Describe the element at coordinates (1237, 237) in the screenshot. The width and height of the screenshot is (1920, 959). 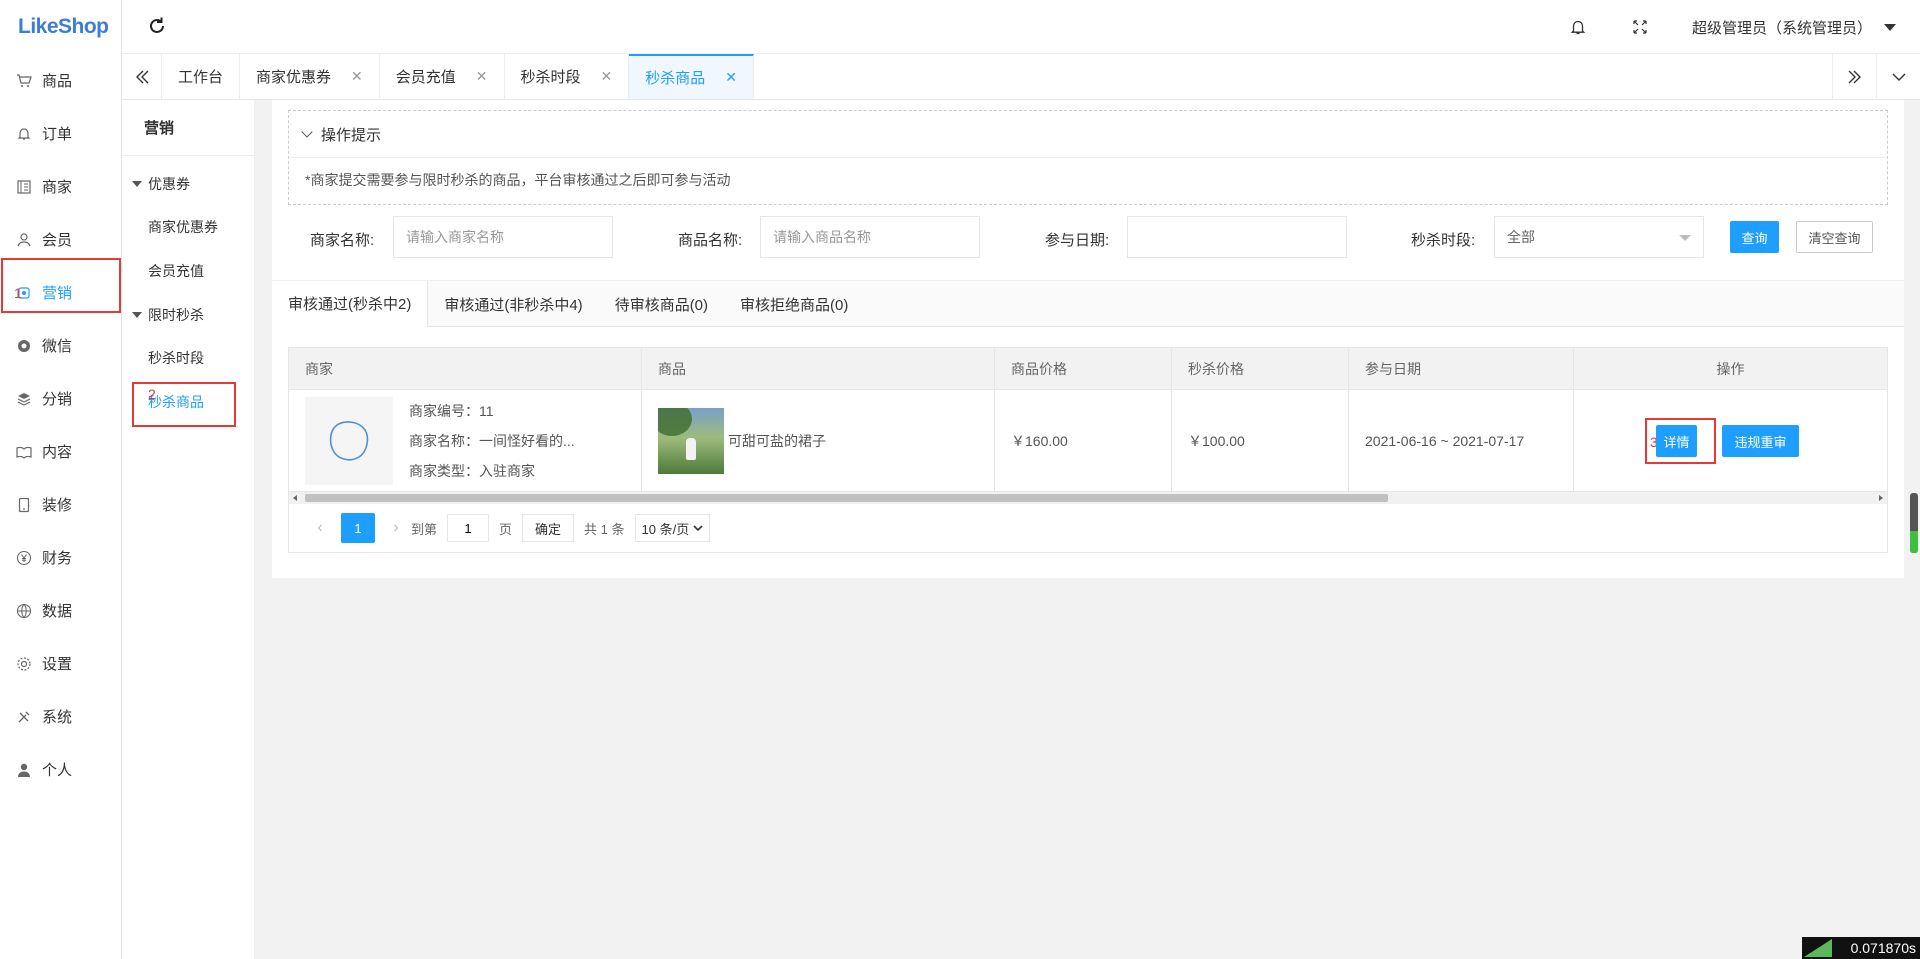
I see `date-input` at that location.